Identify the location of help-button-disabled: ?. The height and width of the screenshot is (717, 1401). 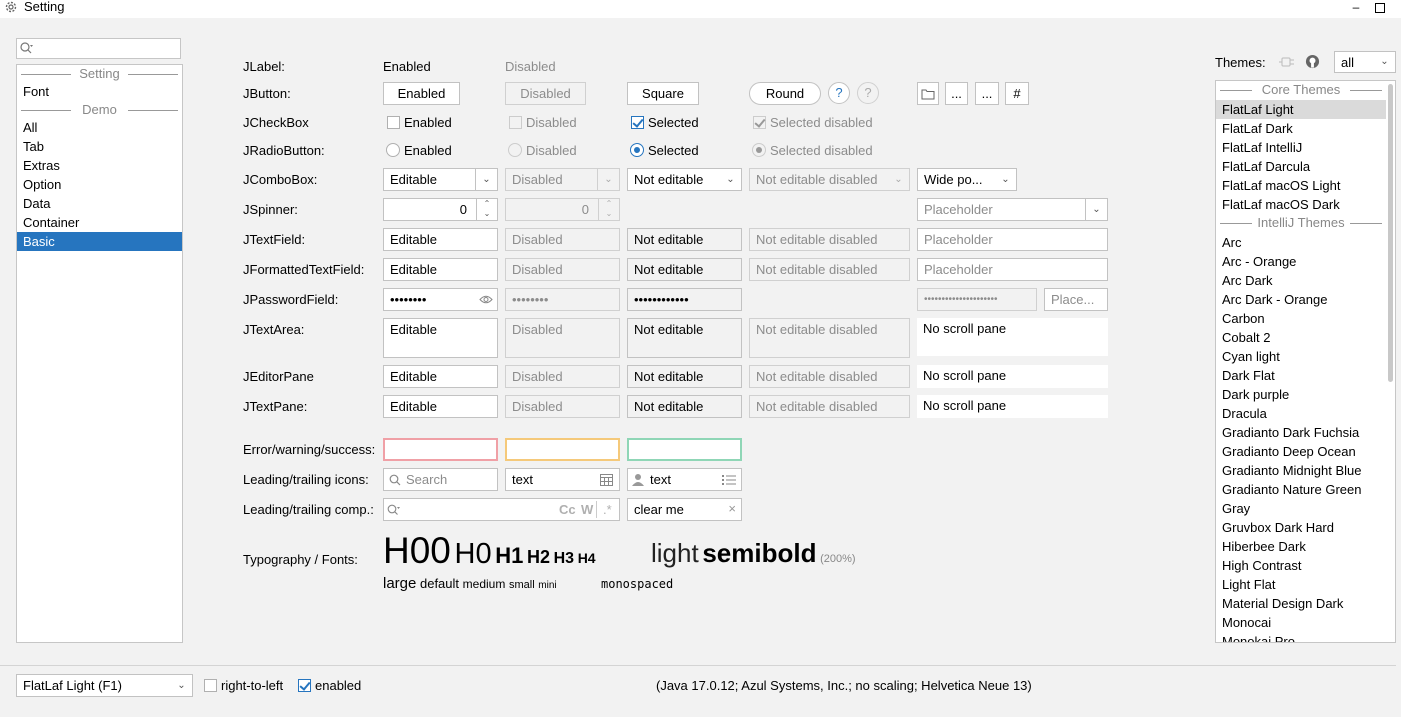
(868, 93).